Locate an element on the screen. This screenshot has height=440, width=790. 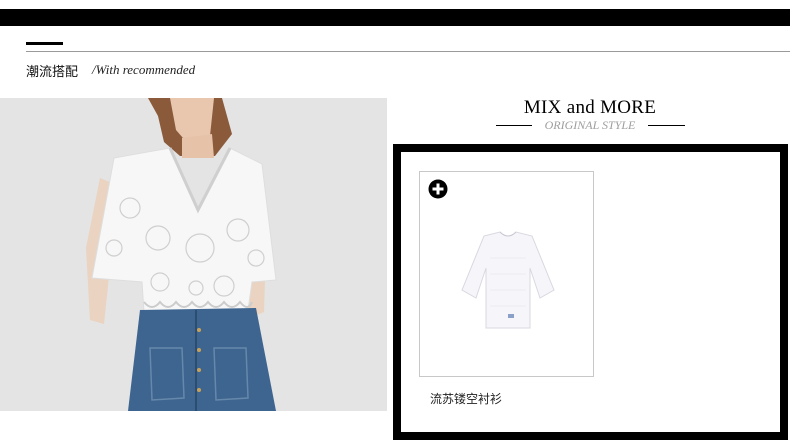
section-subtitle: /With recommended is located at coordinates (144, 69).